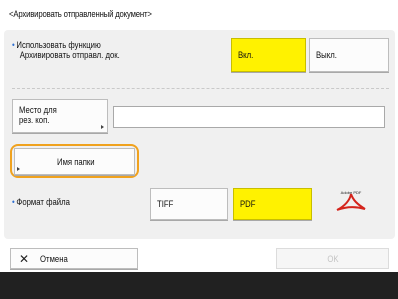 The height and width of the screenshot is (299, 398). I want to click on archive-label-line1: Использовать функцию, so click(58, 45).